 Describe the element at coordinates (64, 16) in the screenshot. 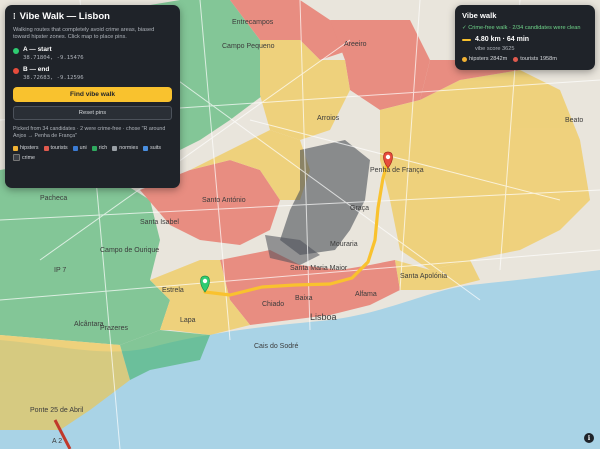

I see `app-title: Vibe Walk — Lisbon` at that location.